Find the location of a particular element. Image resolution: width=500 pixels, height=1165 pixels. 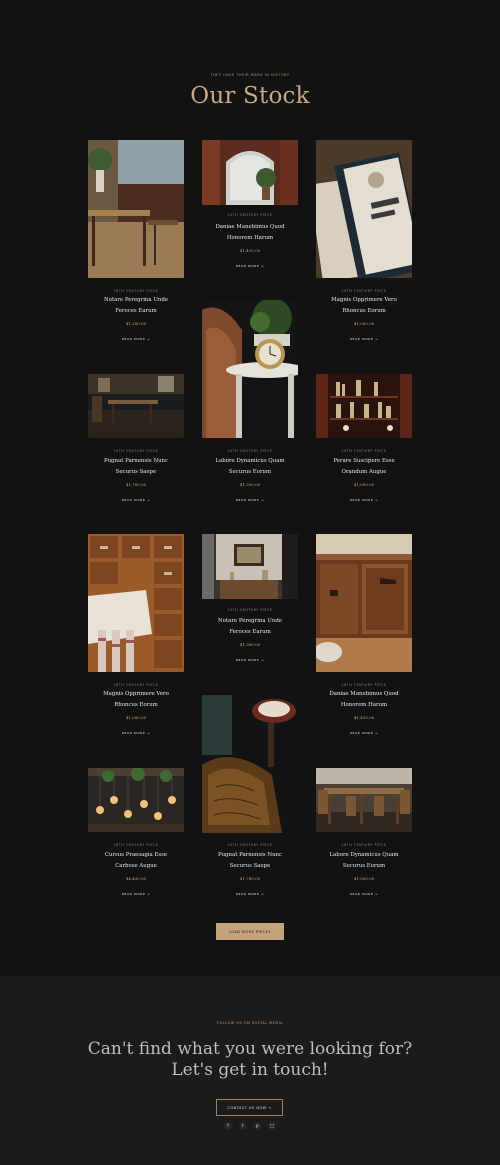

cta-heading-line1: Can't find what you were looking for? is located at coordinates (250, 1049).